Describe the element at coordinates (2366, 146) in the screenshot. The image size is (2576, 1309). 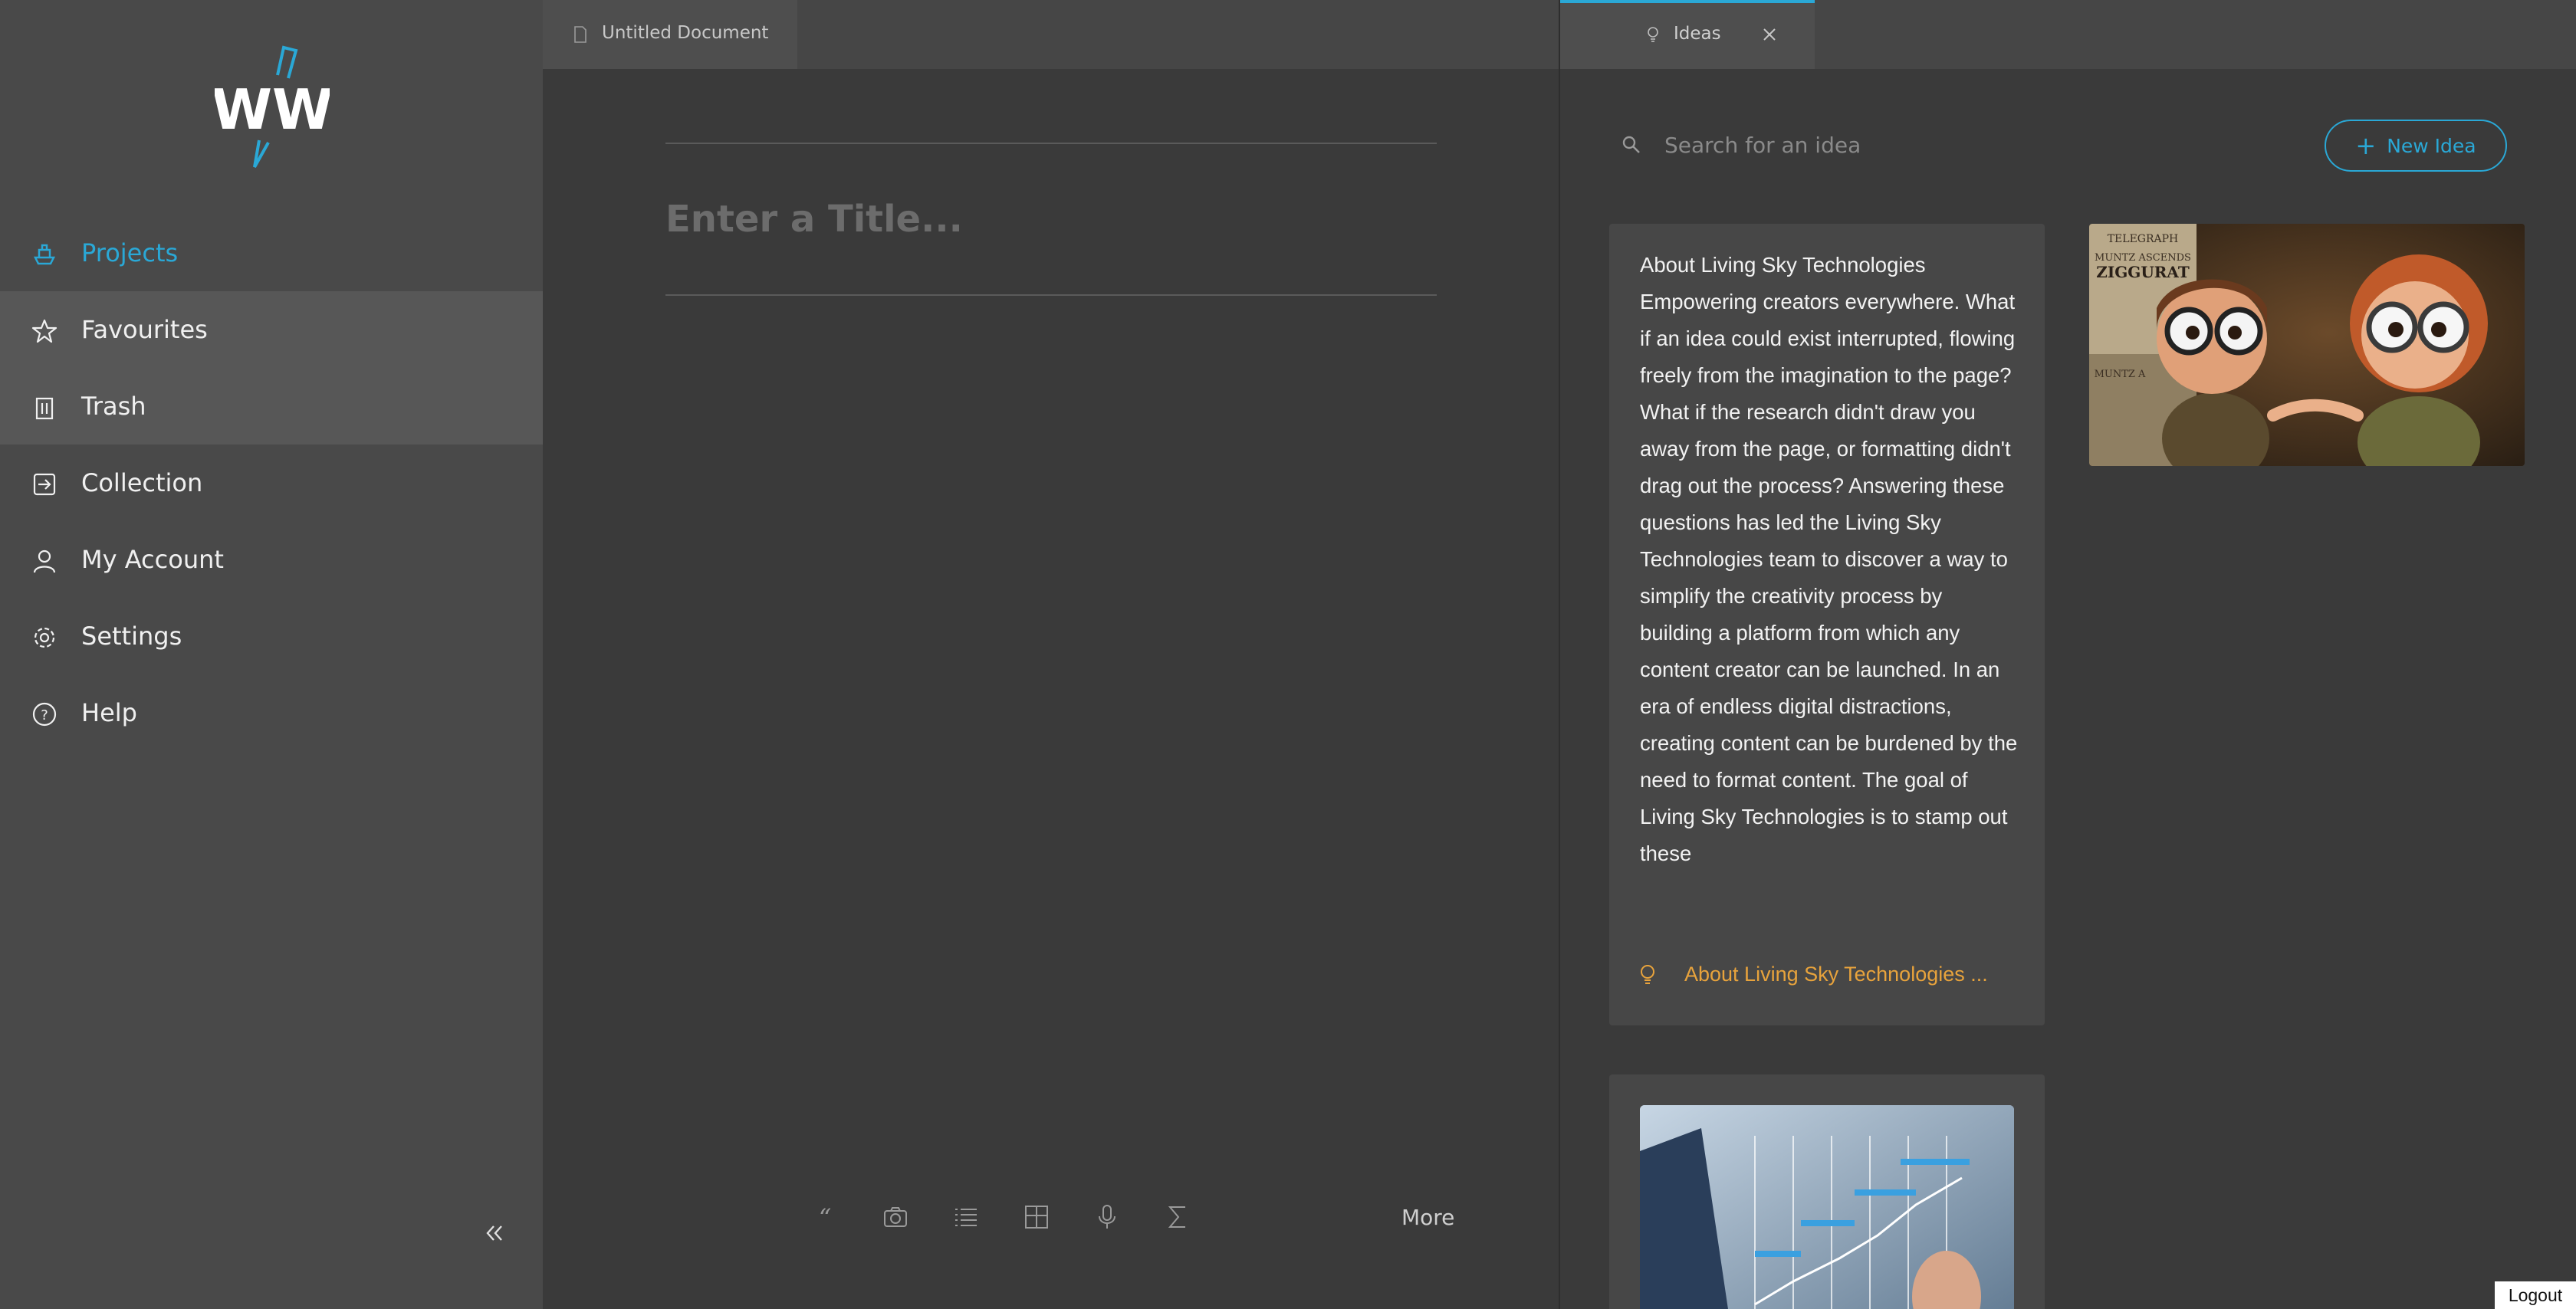
I see `plus-icon: +` at that location.